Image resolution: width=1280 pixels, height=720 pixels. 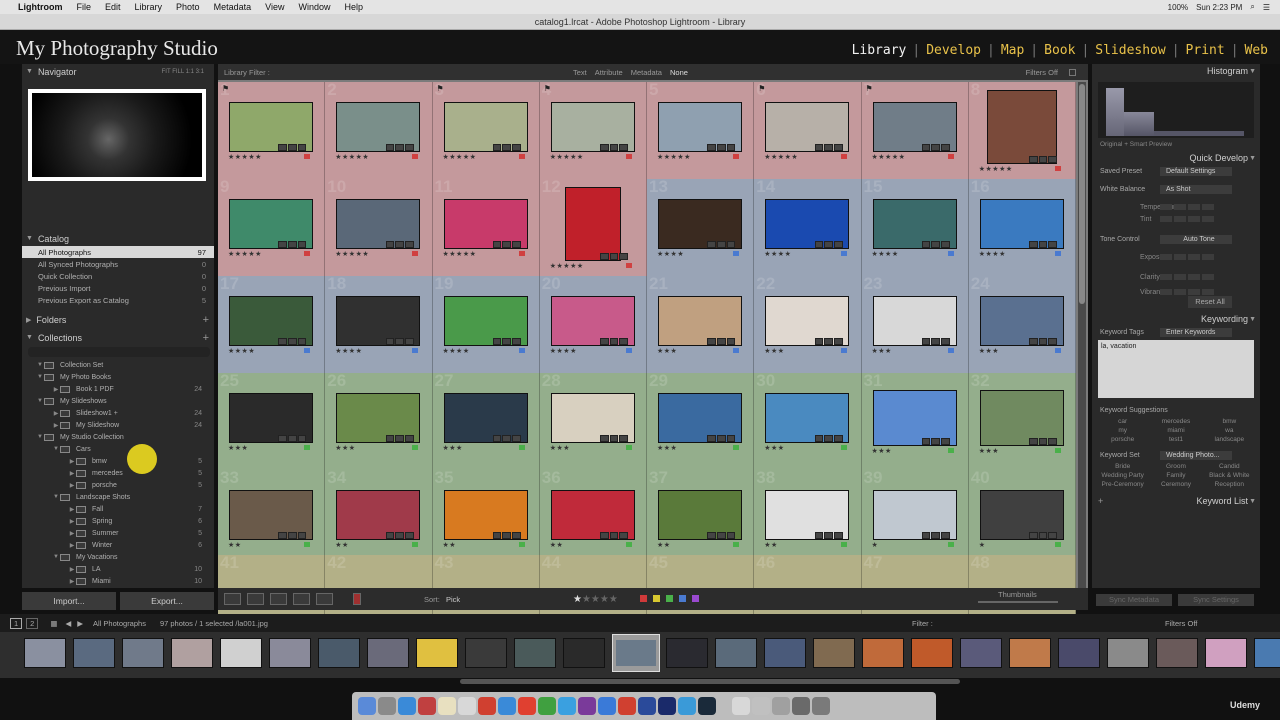 I want to click on grid-cell: 22 ★★★, so click(x=808, y=324).